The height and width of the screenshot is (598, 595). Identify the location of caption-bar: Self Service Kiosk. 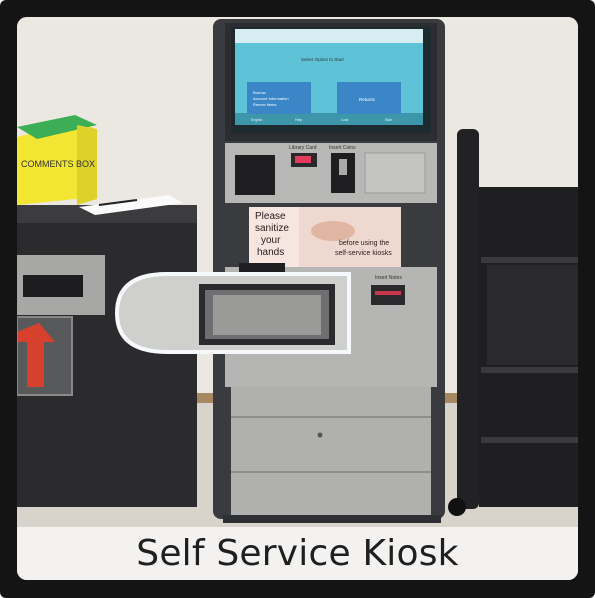
(297, 553).